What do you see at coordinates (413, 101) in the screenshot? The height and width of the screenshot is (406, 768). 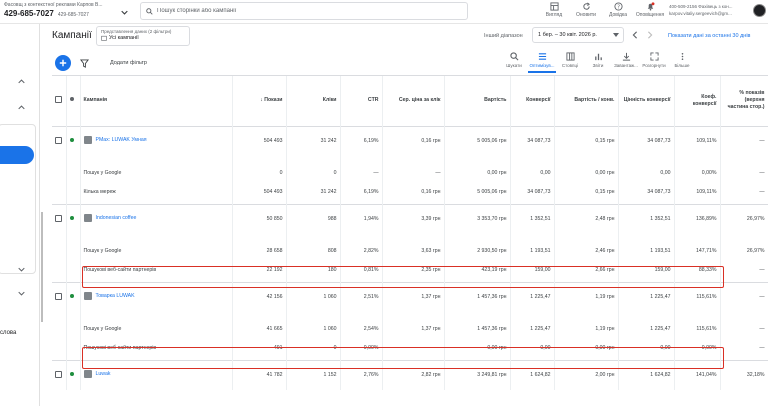 I see `column-header-avg-cpc: Сер. ціна за клік` at bounding box center [413, 101].